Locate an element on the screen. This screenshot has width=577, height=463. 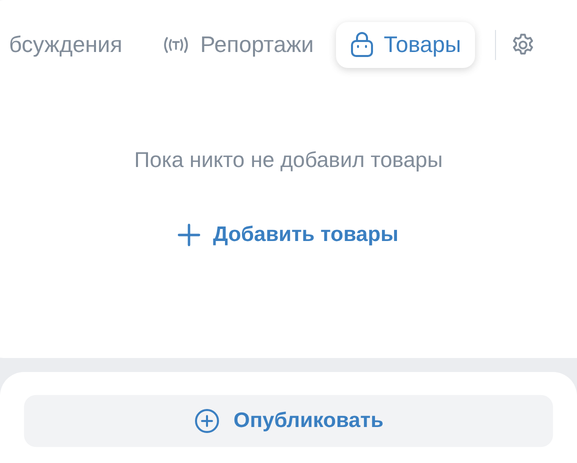
broadcast-icon is located at coordinates (176, 45).